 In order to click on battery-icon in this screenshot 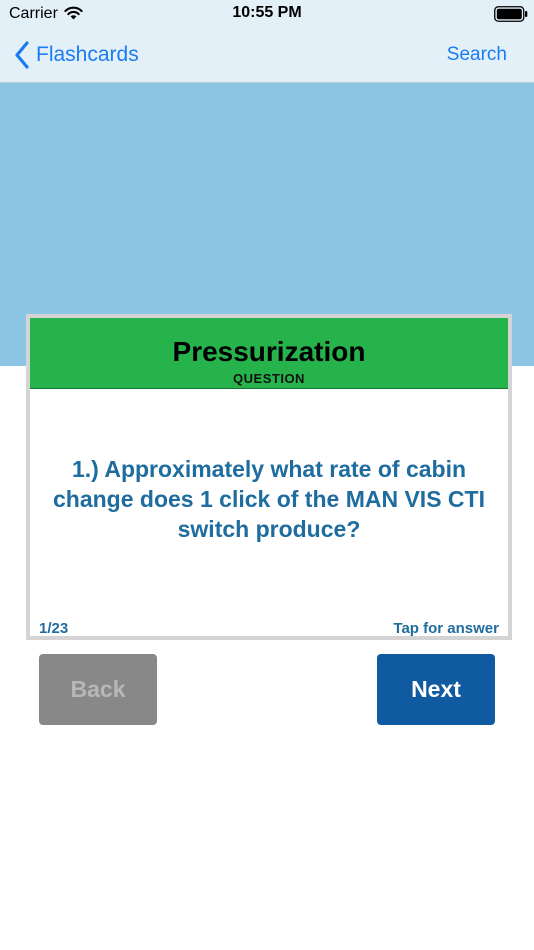, I will do `click(511, 14)`.